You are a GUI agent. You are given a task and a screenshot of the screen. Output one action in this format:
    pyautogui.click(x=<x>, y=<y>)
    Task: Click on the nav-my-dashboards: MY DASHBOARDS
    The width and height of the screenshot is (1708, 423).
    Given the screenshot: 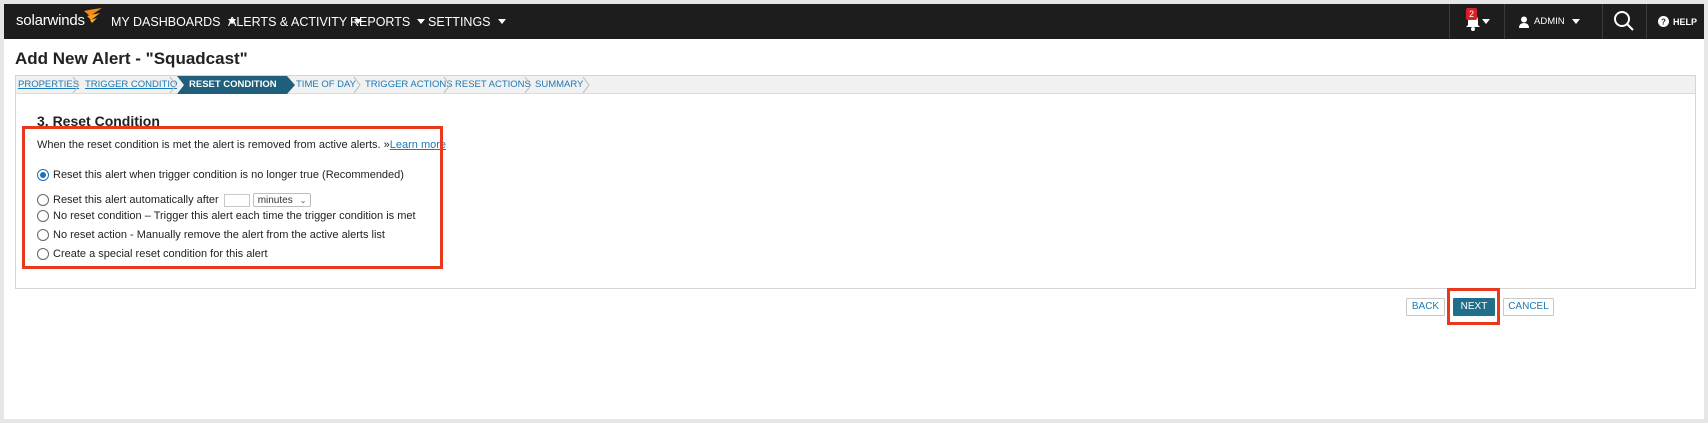 What is the action you would take?
    pyautogui.click(x=173, y=21)
    